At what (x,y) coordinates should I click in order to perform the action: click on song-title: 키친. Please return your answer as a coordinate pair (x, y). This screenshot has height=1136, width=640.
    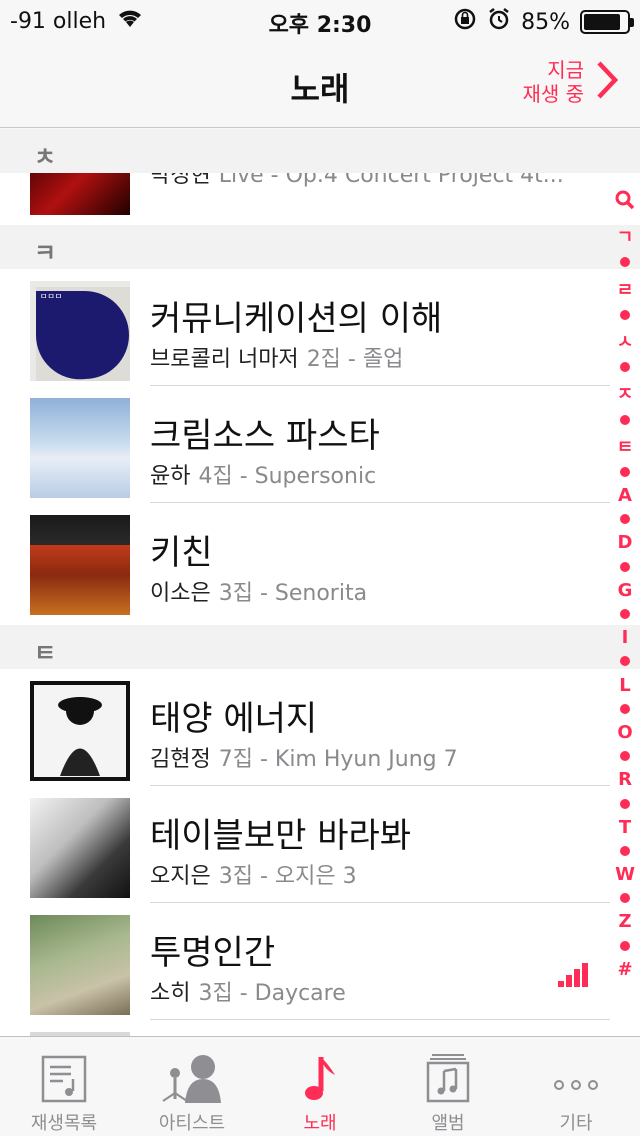
    Looking at the image, I should click on (181, 553).